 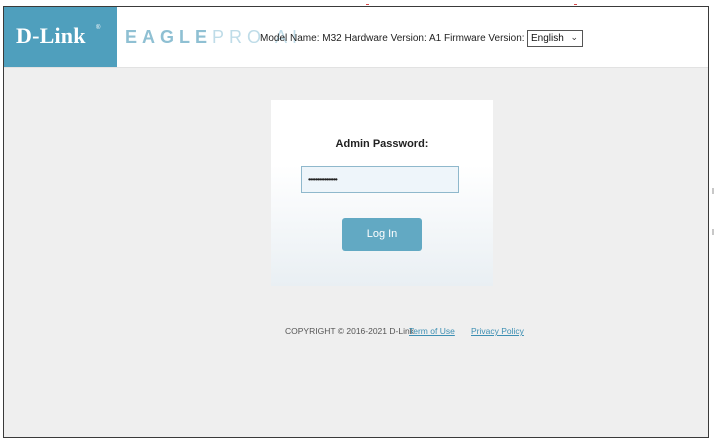 What do you see at coordinates (432, 331) in the screenshot?
I see `terms-of-use-link: Term of Use` at bounding box center [432, 331].